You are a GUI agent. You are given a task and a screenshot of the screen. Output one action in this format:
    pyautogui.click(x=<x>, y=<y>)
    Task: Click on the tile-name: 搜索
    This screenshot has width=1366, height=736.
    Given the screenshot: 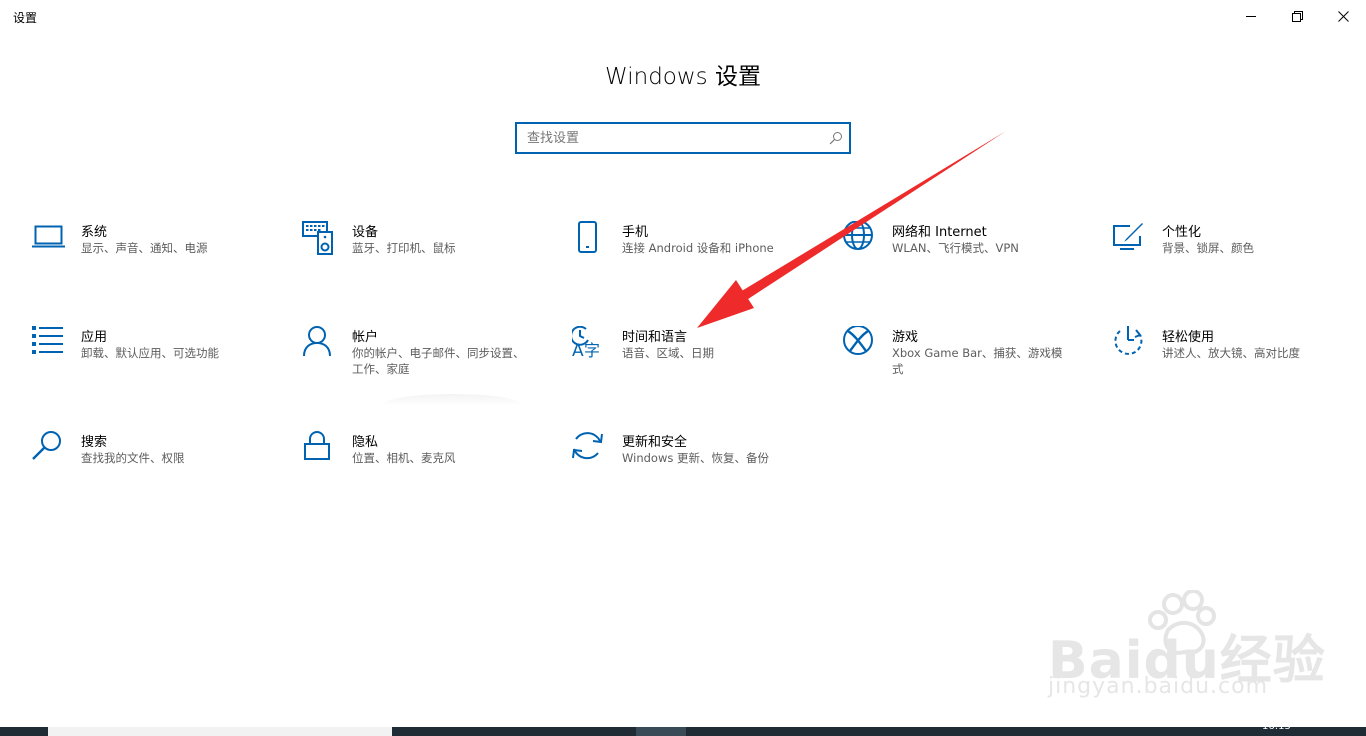 What is the action you would take?
    pyautogui.click(x=94, y=442)
    